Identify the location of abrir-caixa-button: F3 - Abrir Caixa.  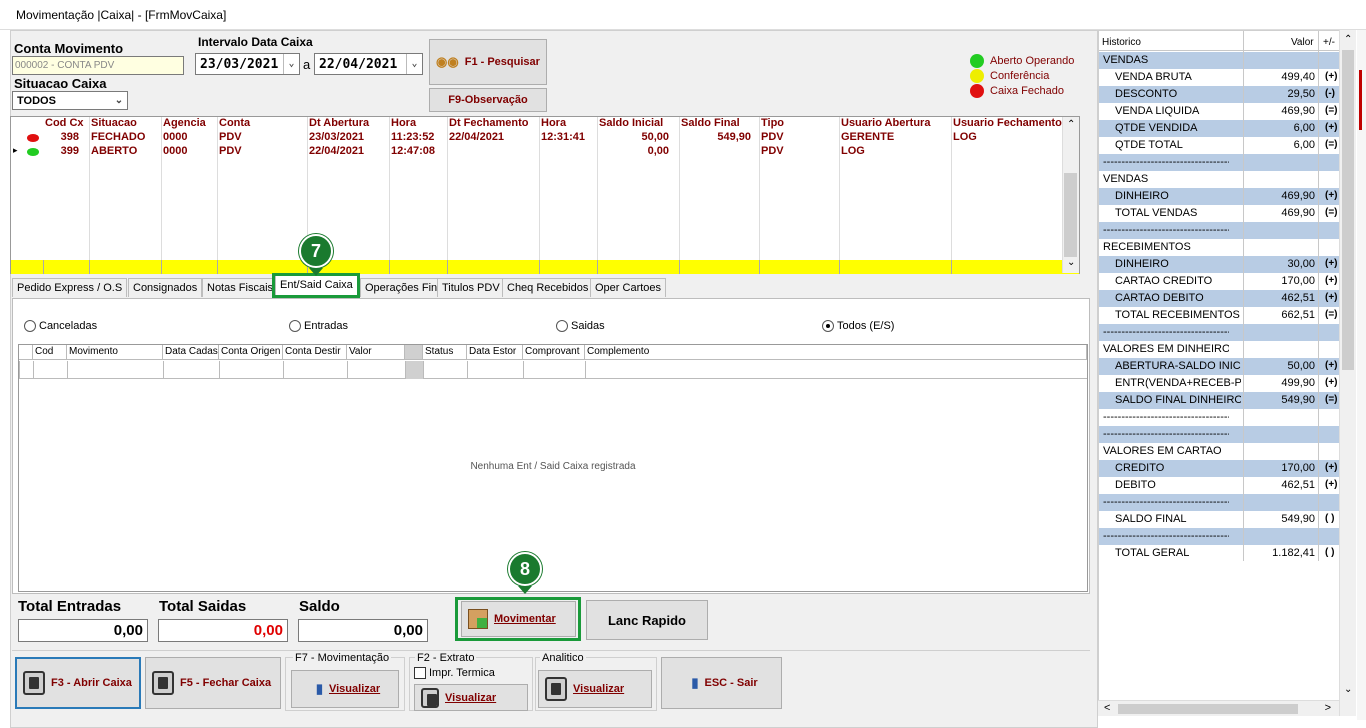
(78, 683).